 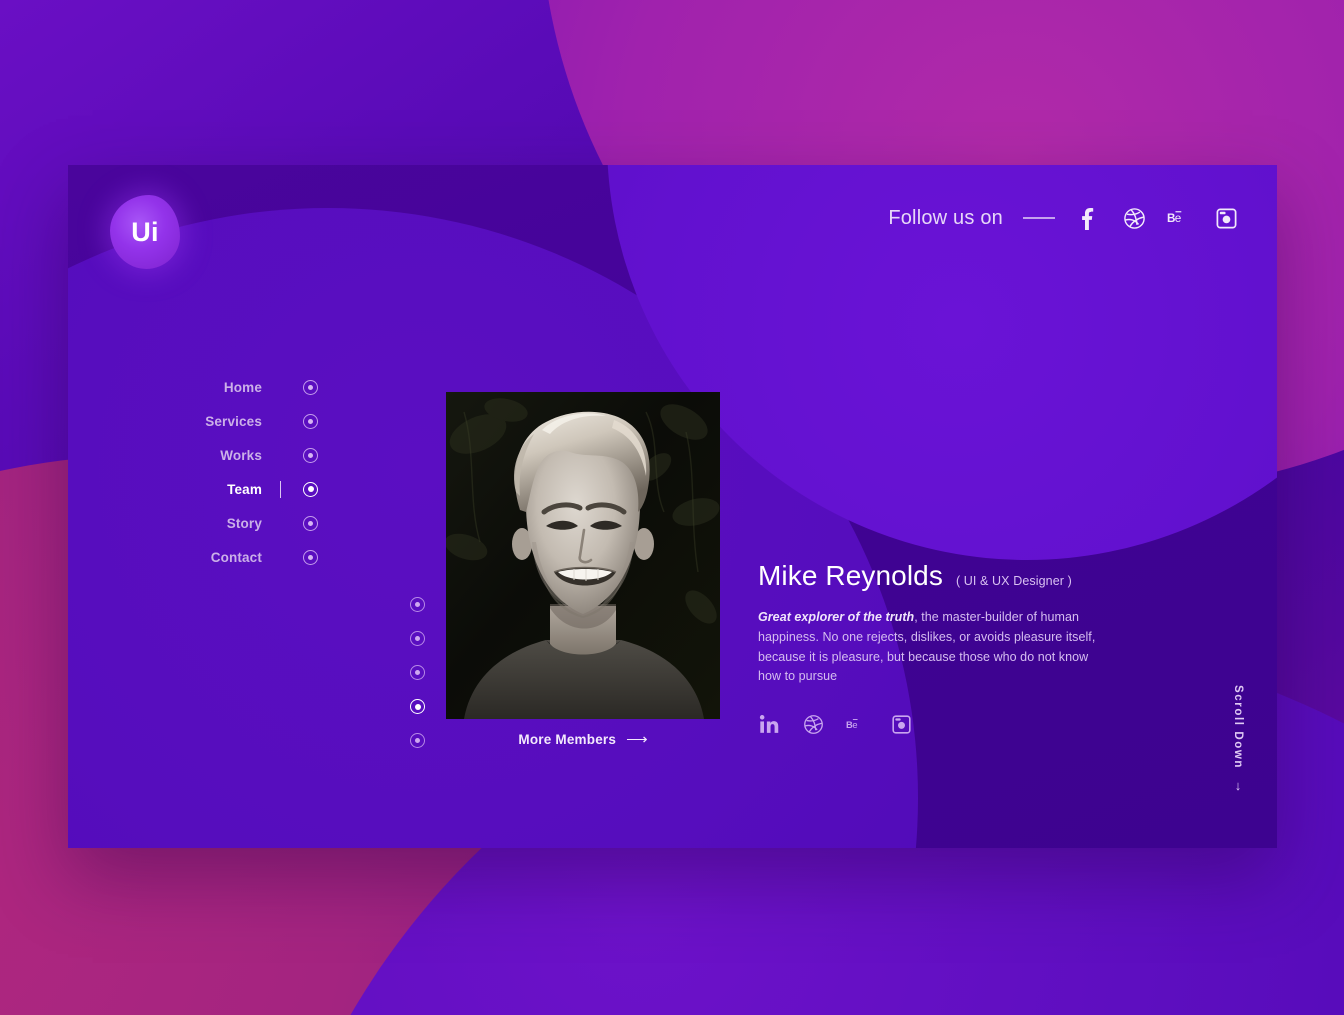 I want to click on card-header: Ui Follow us on B e, so click(x=672, y=230).